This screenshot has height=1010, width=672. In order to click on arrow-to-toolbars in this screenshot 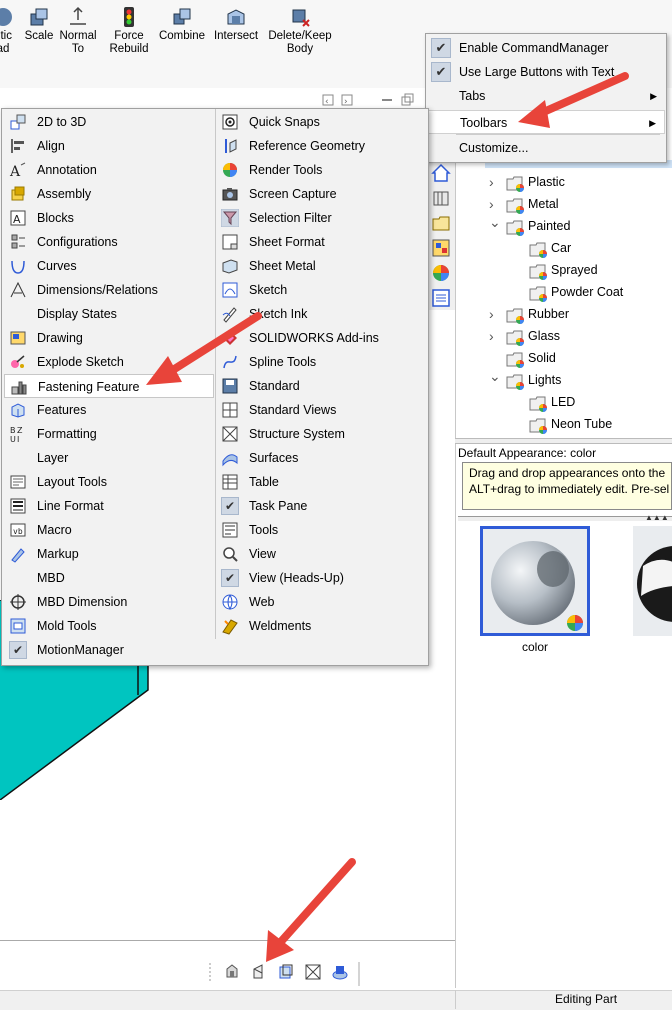, I will do `click(573, 100)`.